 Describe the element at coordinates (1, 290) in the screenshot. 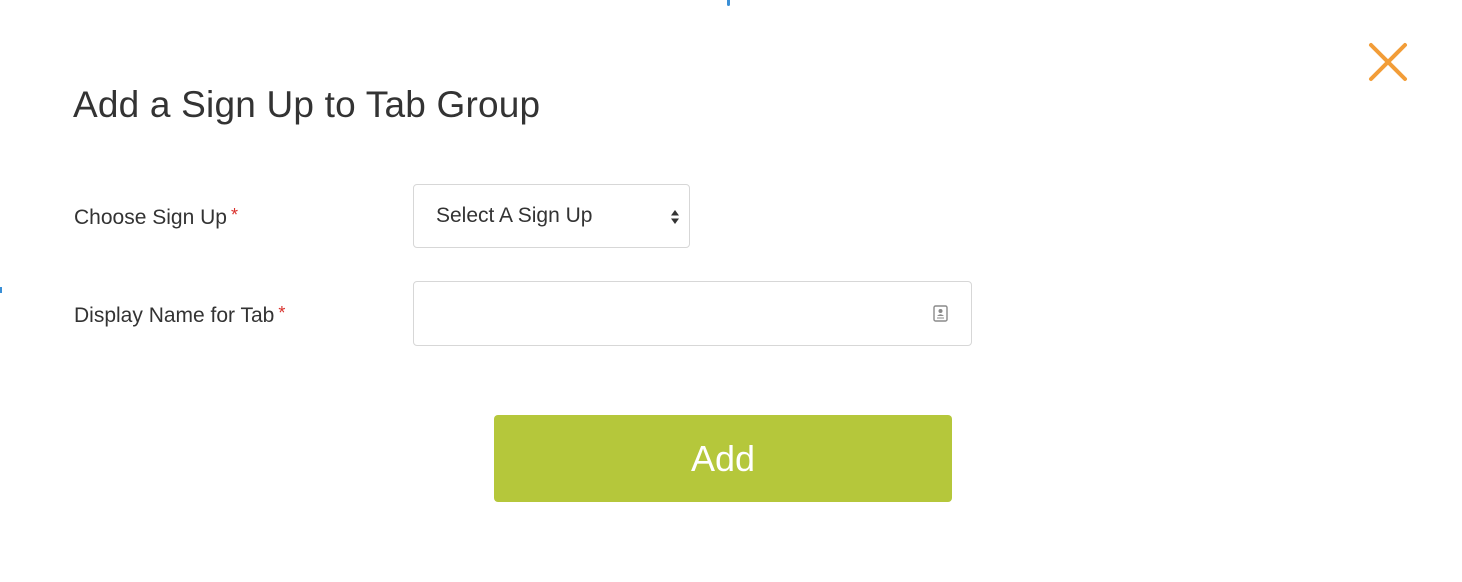

I see `left-edge-marker` at that location.